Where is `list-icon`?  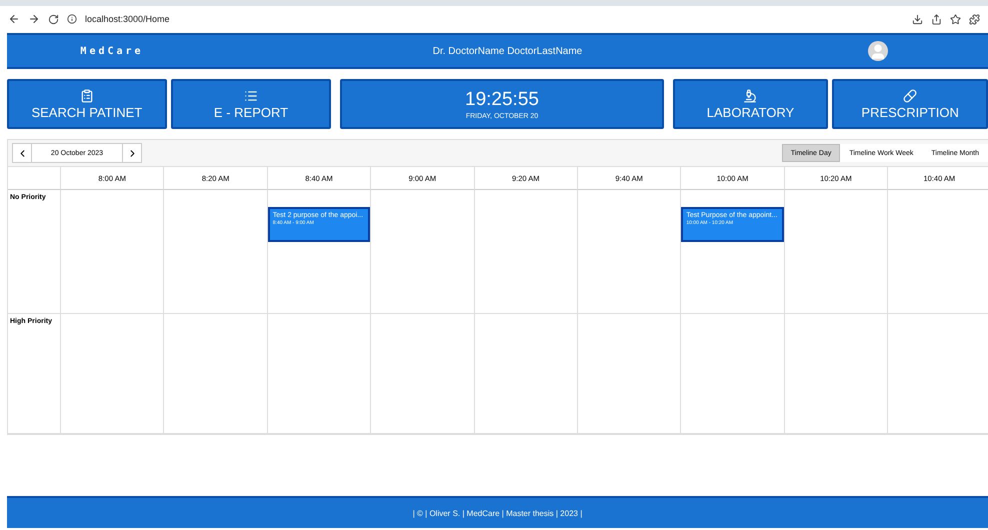 list-icon is located at coordinates (251, 95).